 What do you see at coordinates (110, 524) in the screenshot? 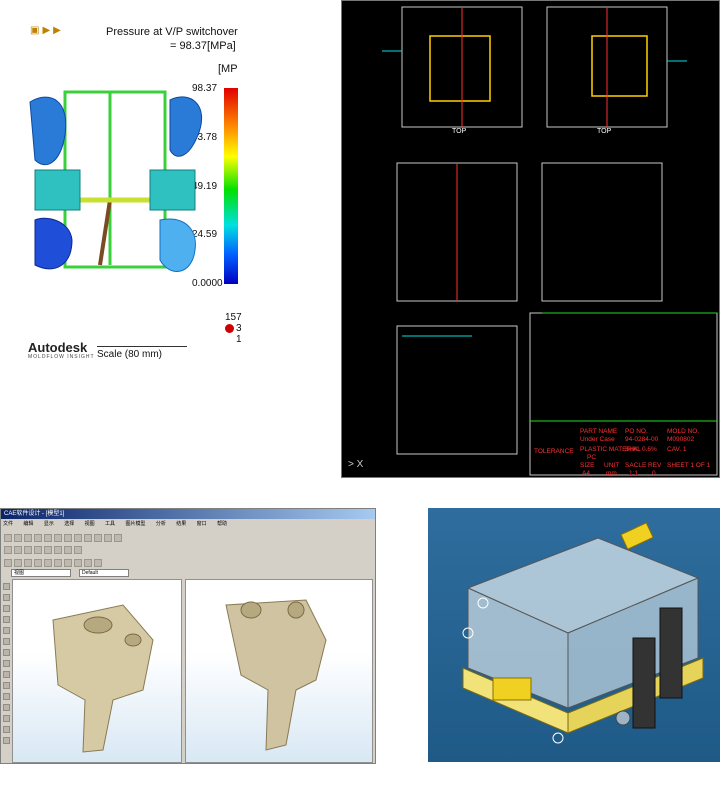
I see `menu-tools: 工具` at bounding box center [110, 524].